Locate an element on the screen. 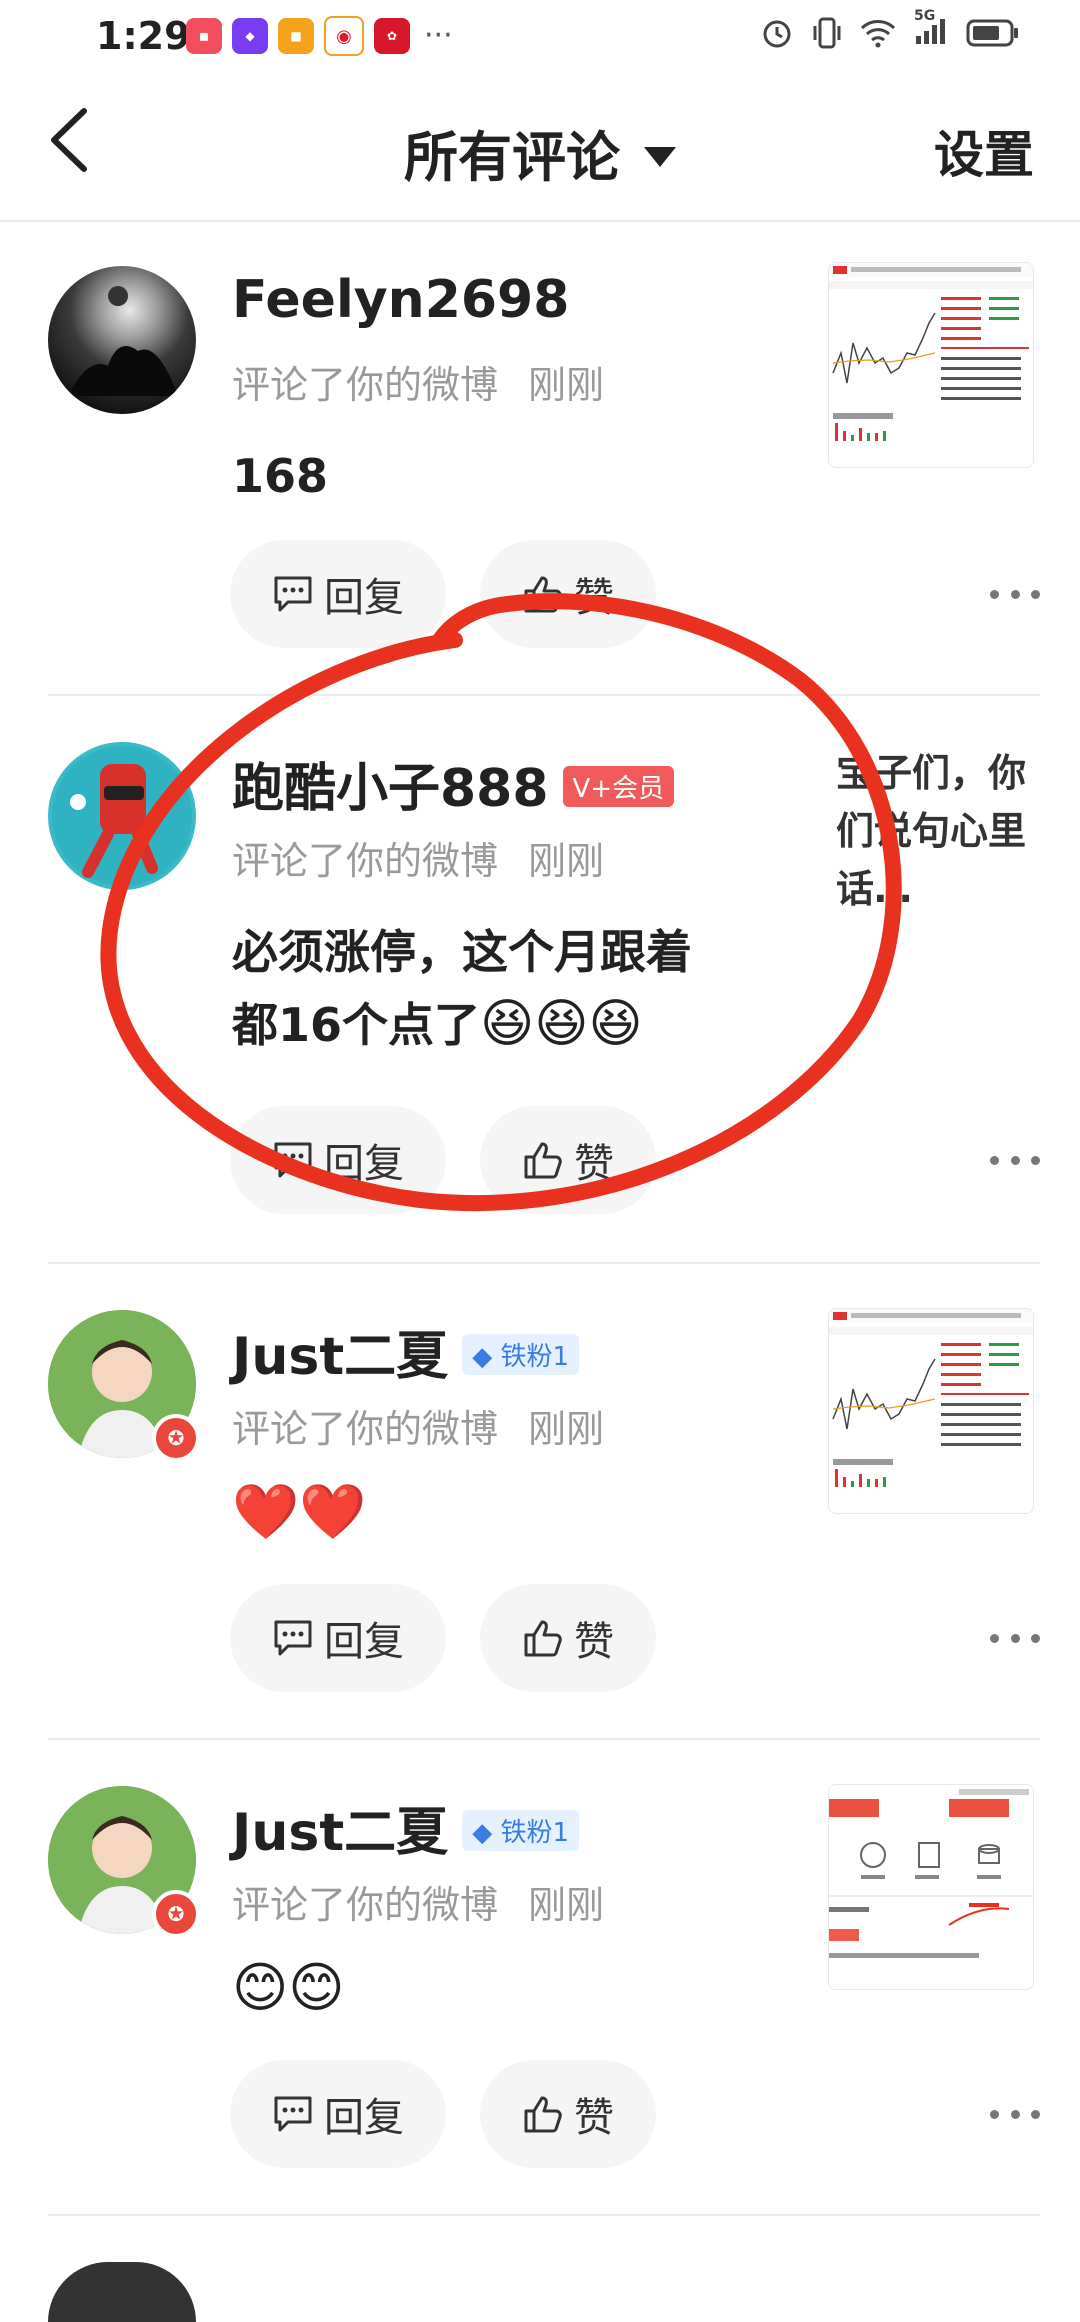 The image size is (1080, 2322). vibrate-icon is located at coordinates (827, 33).